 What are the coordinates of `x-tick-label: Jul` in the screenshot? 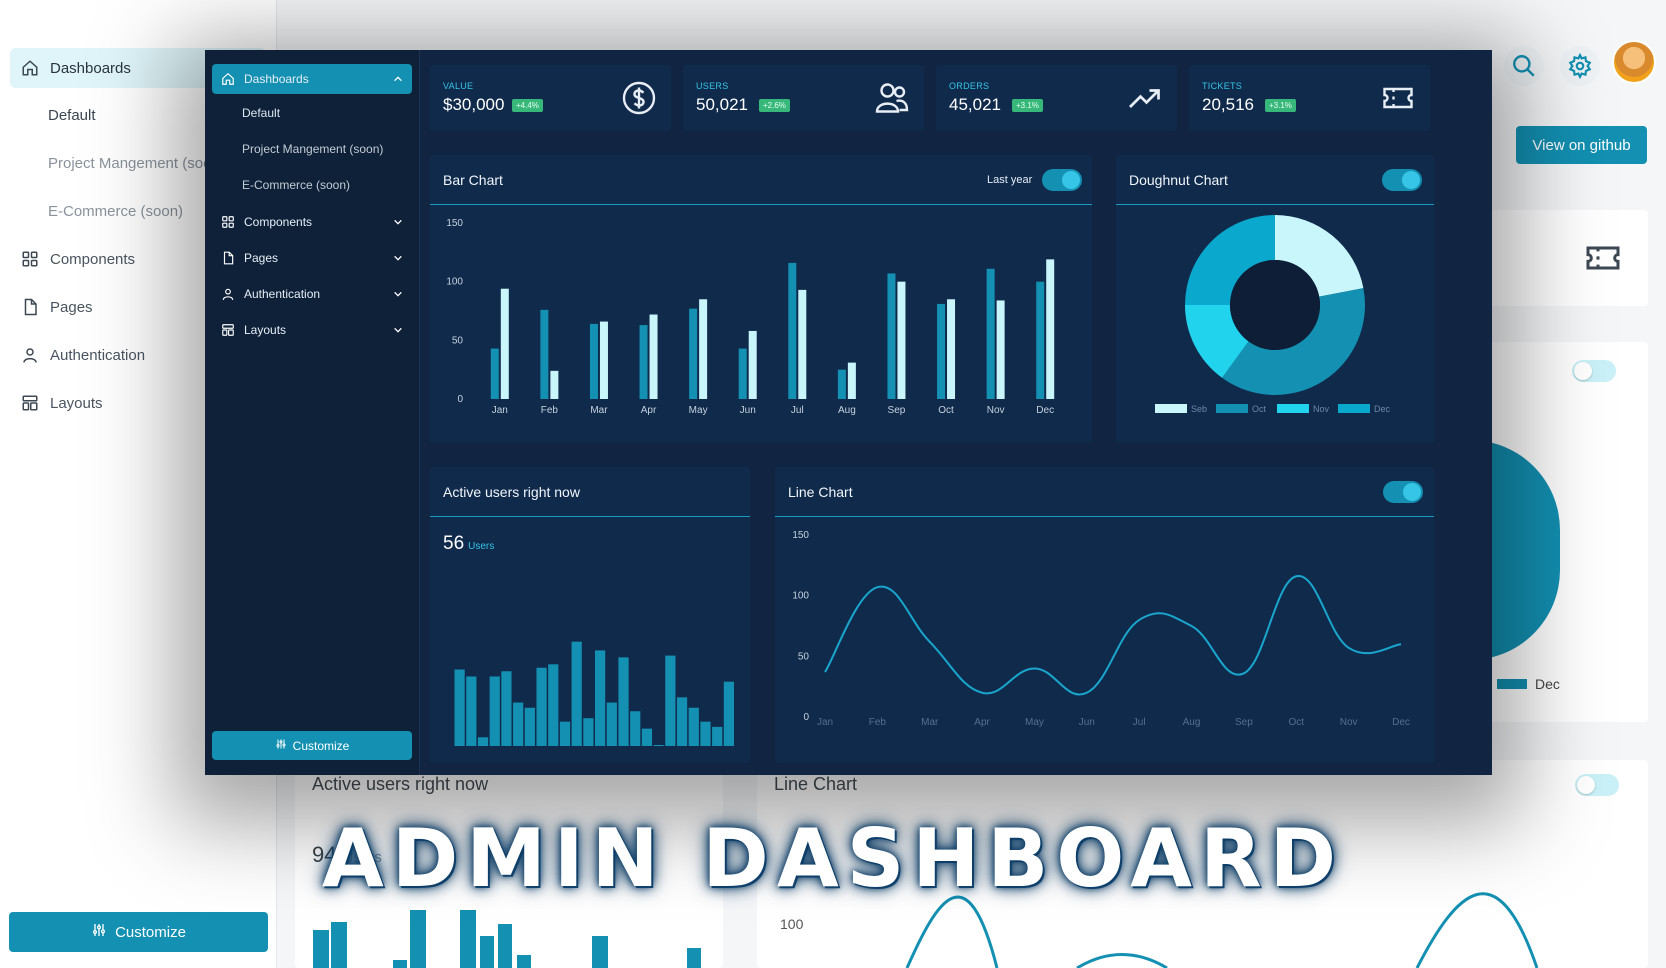 It's located at (797, 410).